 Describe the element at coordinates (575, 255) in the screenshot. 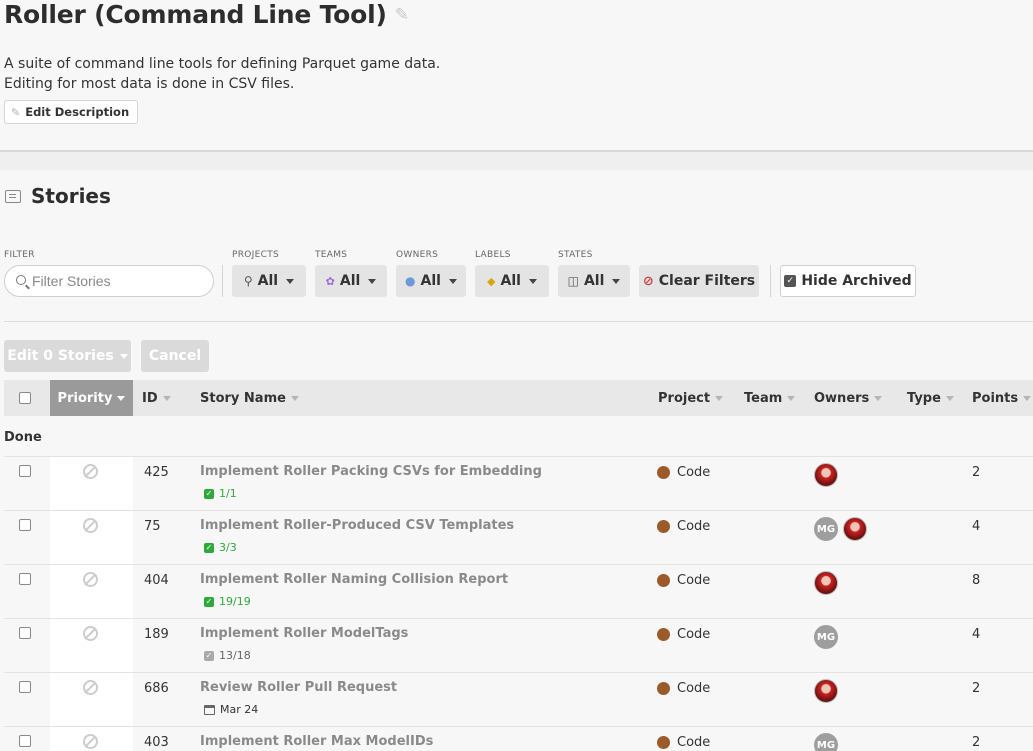

I see `states-filter-label: STATES` at that location.